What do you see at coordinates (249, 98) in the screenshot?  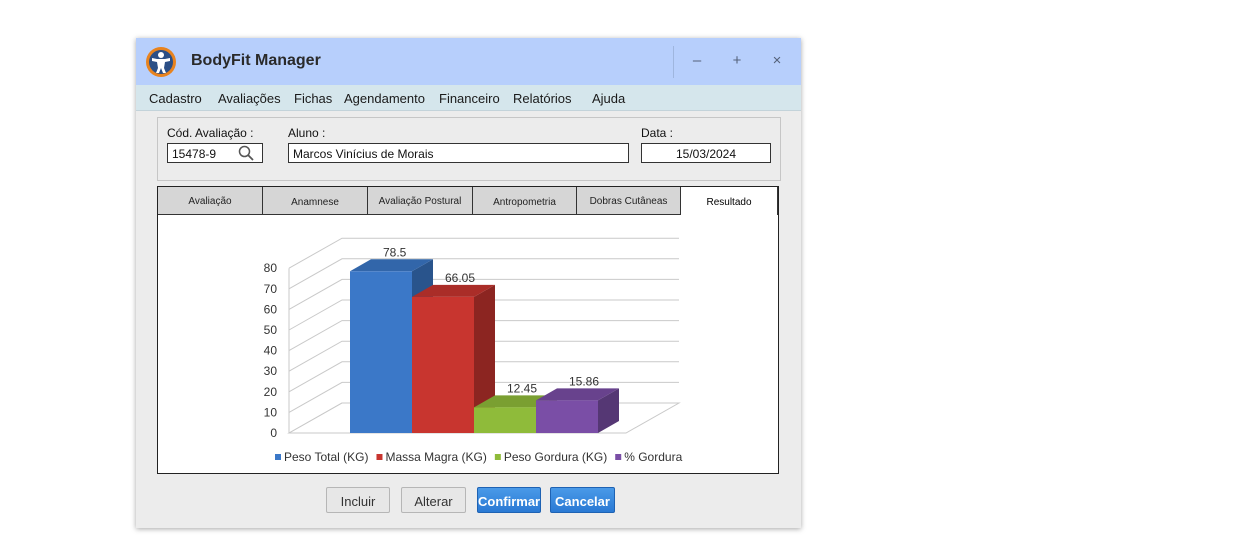 I see `menu-avaliacoes: Avaliações` at bounding box center [249, 98].